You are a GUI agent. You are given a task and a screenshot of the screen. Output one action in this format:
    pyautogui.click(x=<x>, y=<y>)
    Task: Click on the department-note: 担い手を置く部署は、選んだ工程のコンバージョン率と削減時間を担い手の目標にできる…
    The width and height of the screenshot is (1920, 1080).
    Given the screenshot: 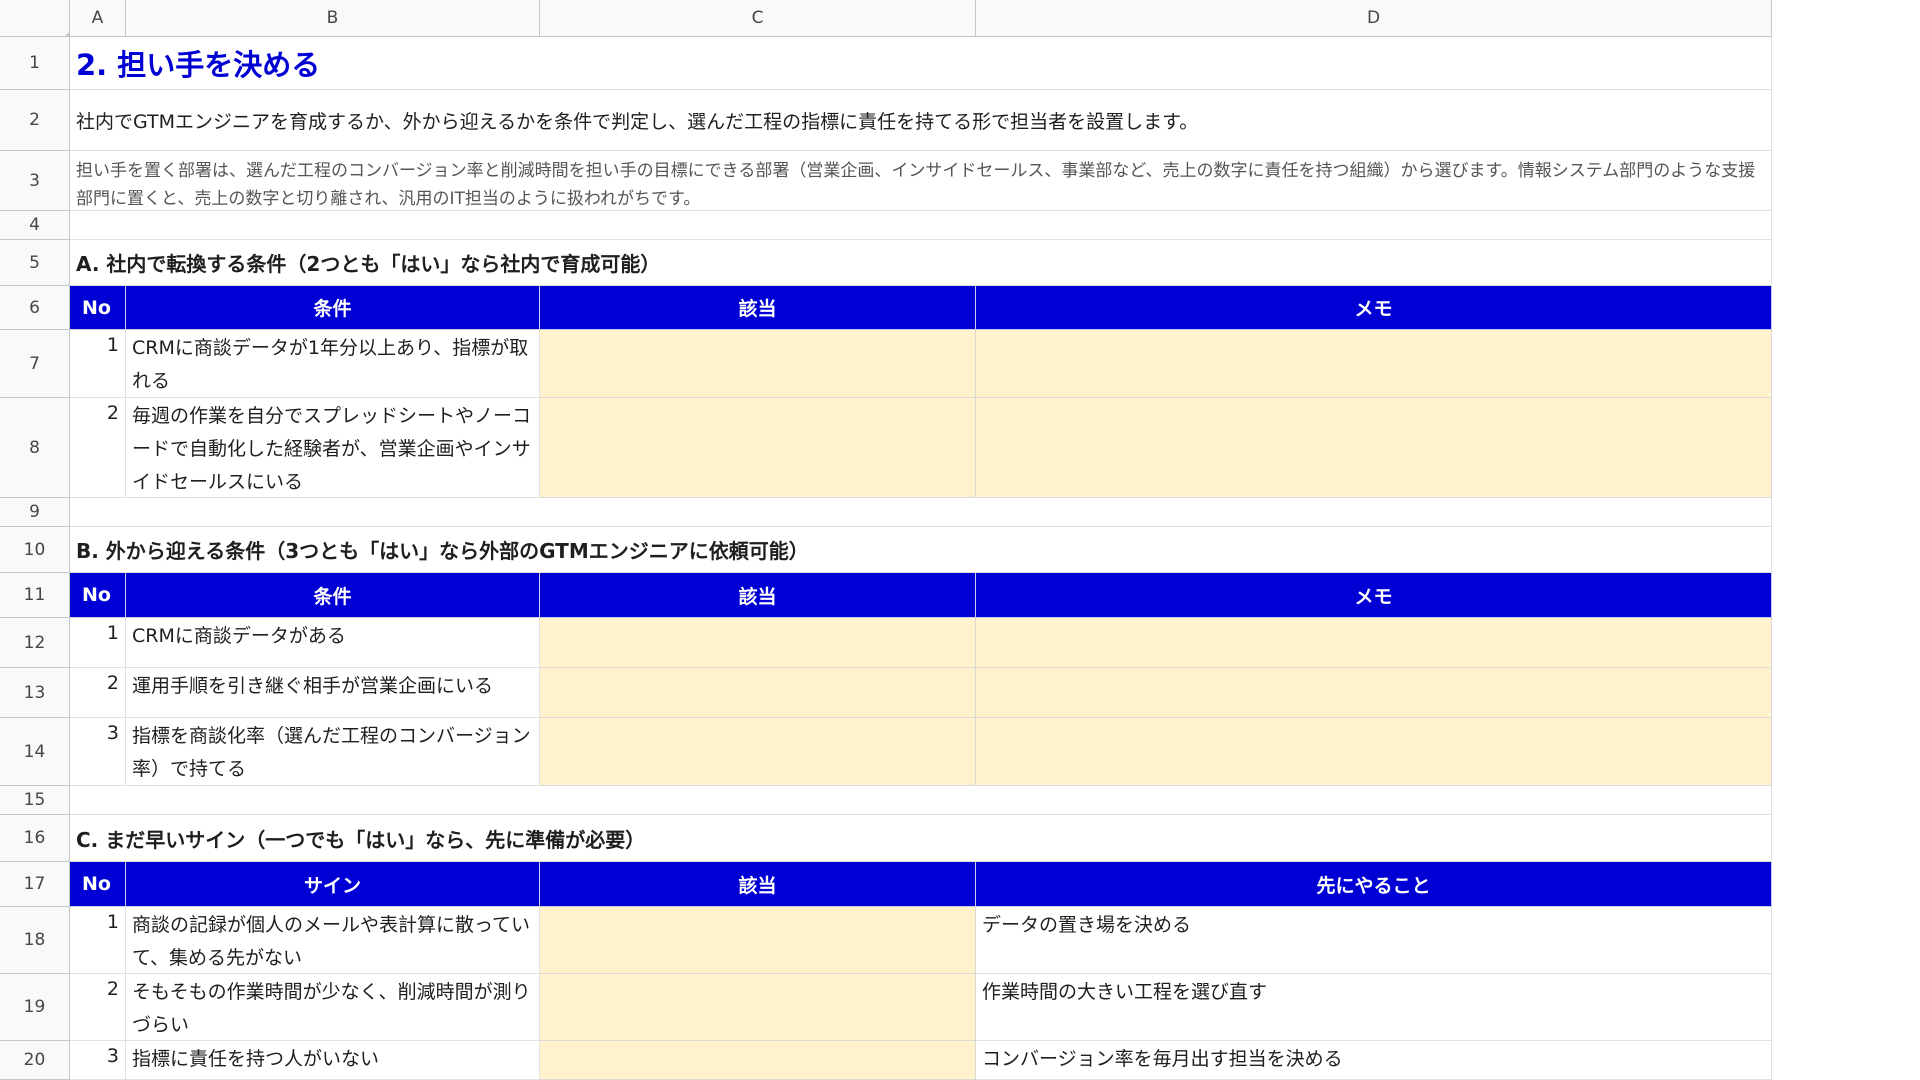 What is the action you would take?
    pyautogui.click(x=921, y=181)
    